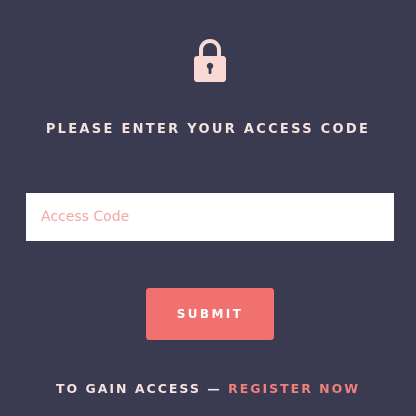 This screenshot has height=416, width=416. I want to click on access-code-field, so click(210, 217).